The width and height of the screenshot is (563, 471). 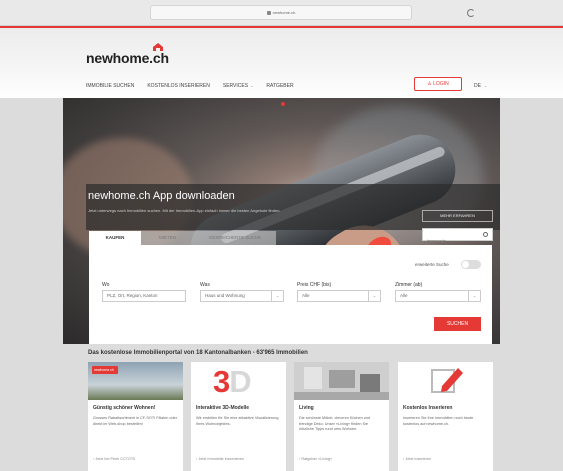 I want to click on card-link-label: Ratgeber «Living», so click(x=317, y=459).